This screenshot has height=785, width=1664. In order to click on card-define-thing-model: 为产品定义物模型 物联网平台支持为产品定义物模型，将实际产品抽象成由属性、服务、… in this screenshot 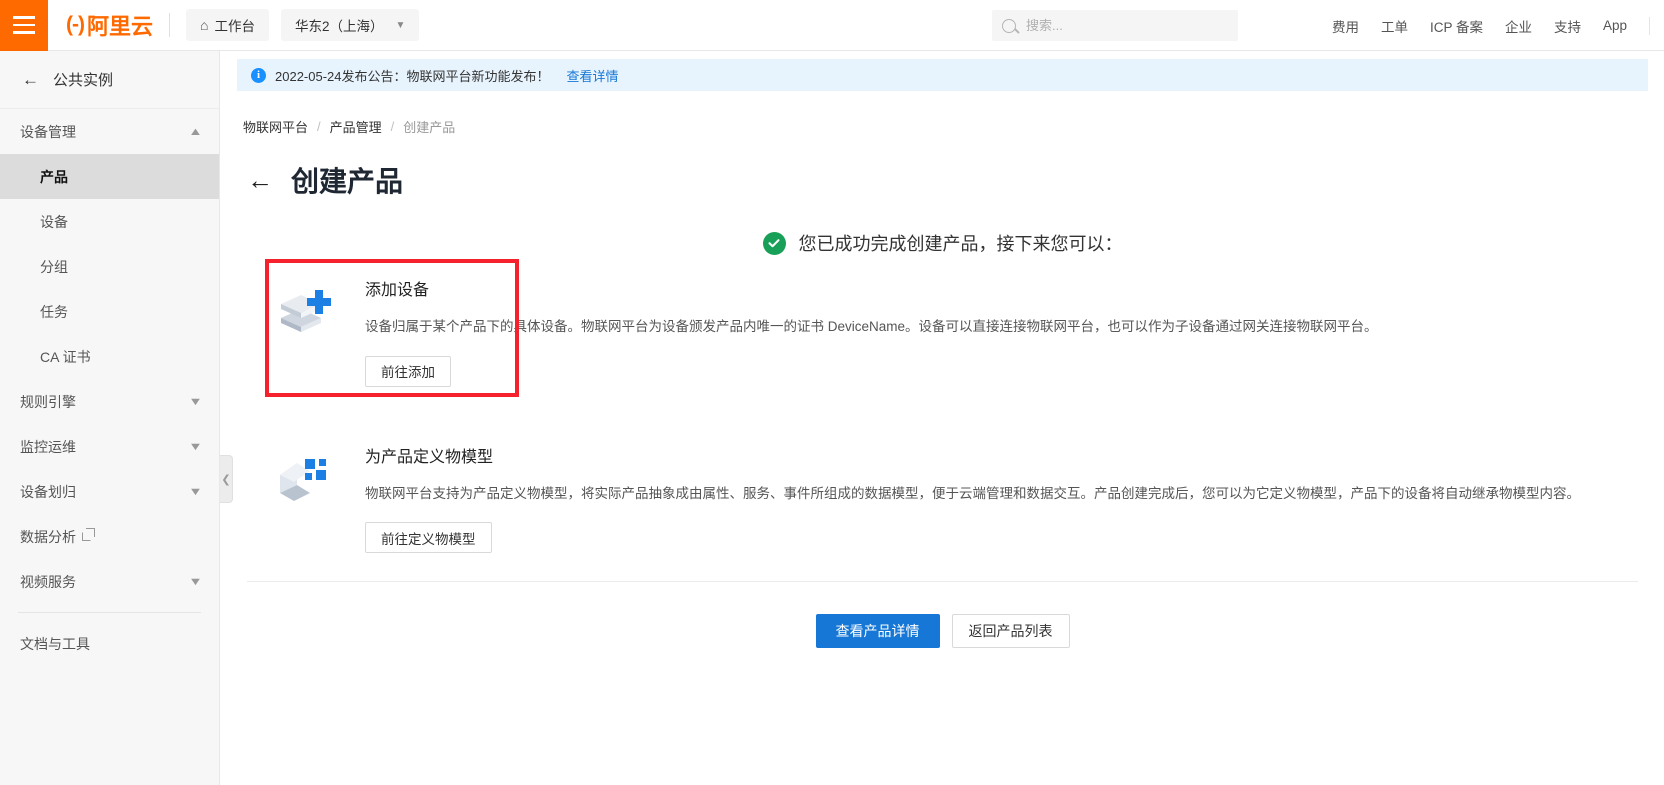, I will do `click(942, 488)`.